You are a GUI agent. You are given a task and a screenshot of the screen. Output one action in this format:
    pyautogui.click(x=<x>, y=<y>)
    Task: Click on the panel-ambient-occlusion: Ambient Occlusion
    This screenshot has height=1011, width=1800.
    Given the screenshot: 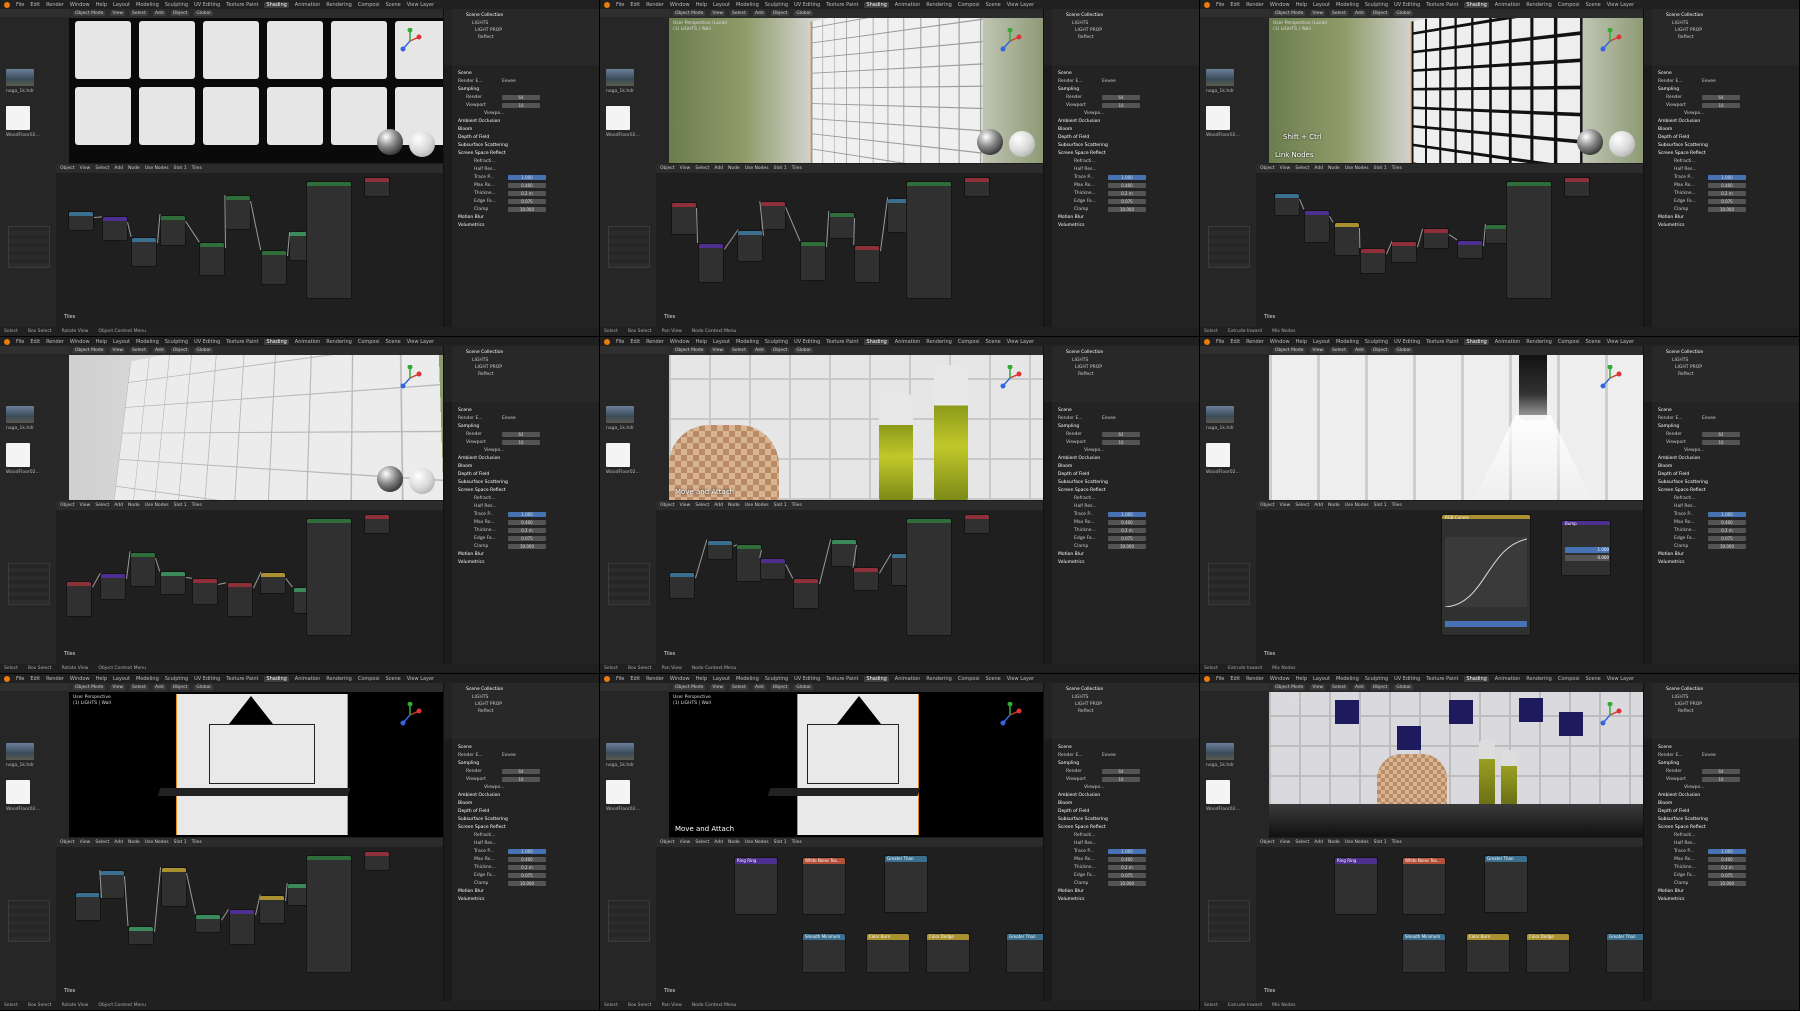 What is the action you would take?
    pyautogui.click(x=479, y=121)
    